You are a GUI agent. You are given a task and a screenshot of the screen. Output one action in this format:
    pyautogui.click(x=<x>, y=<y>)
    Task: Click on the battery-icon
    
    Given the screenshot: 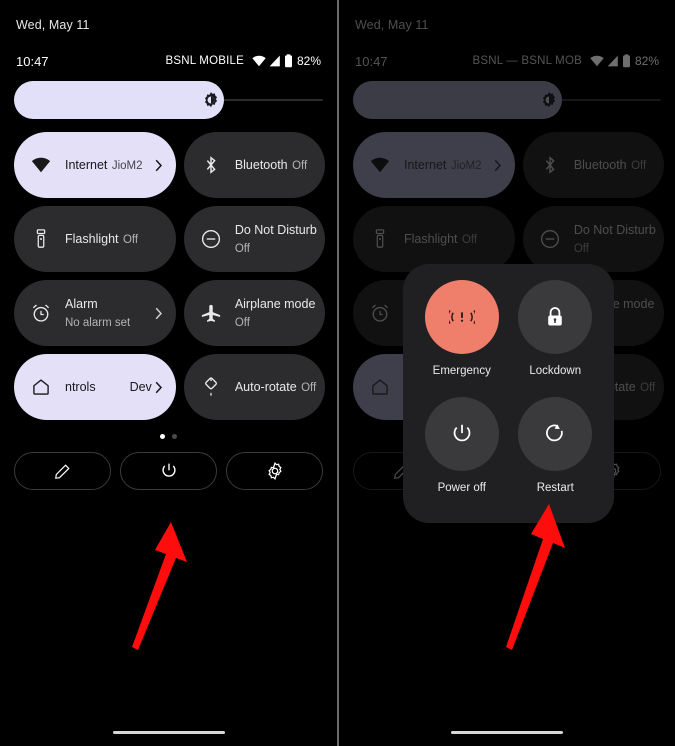 What is the action you would take?
    pyautogui.click(x=288, y=61)
    